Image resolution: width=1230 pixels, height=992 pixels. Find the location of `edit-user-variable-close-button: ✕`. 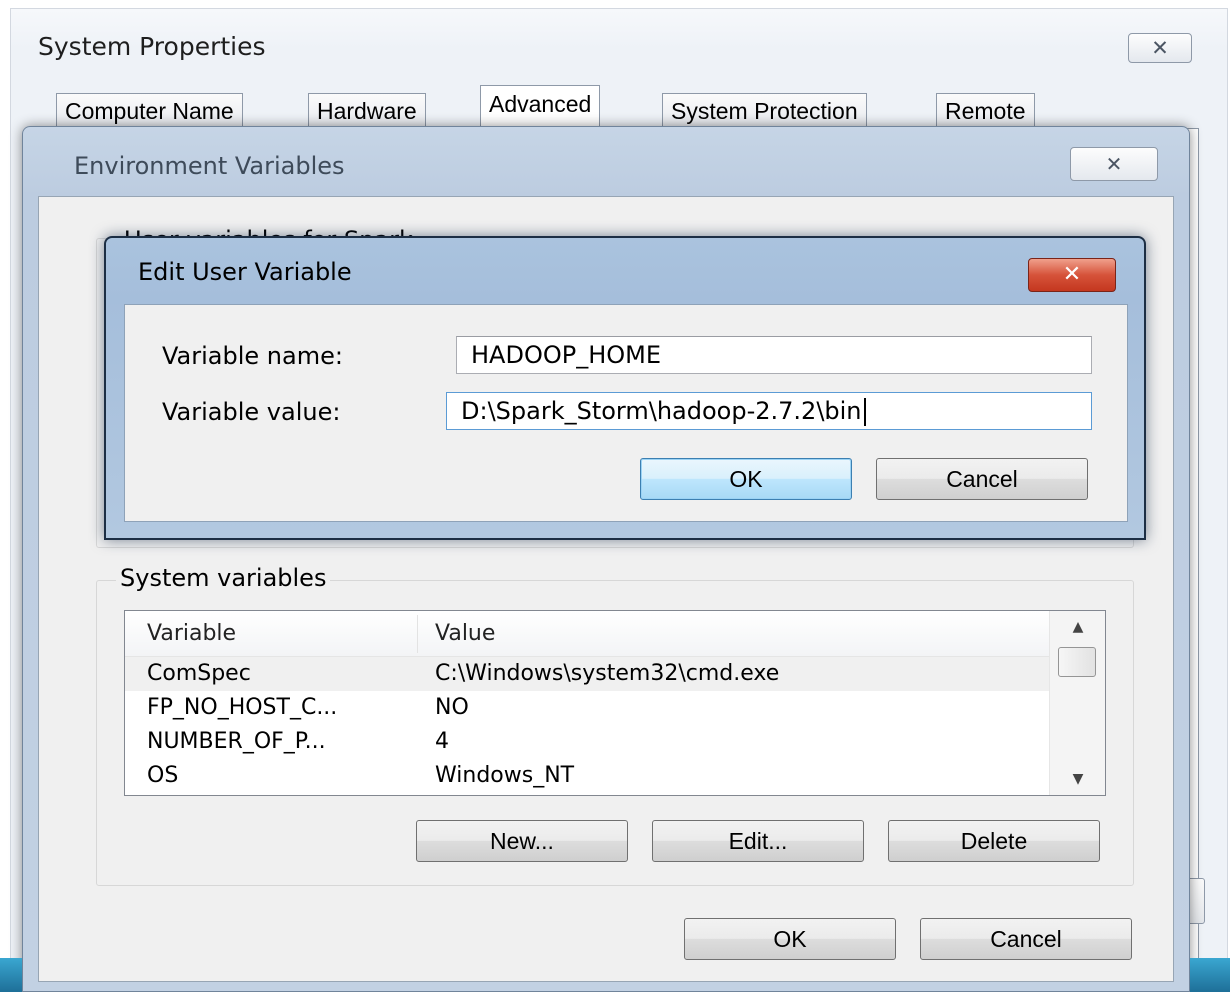

edit-user-variable-close-button: ✕ is located at coordinates (1072, 275).